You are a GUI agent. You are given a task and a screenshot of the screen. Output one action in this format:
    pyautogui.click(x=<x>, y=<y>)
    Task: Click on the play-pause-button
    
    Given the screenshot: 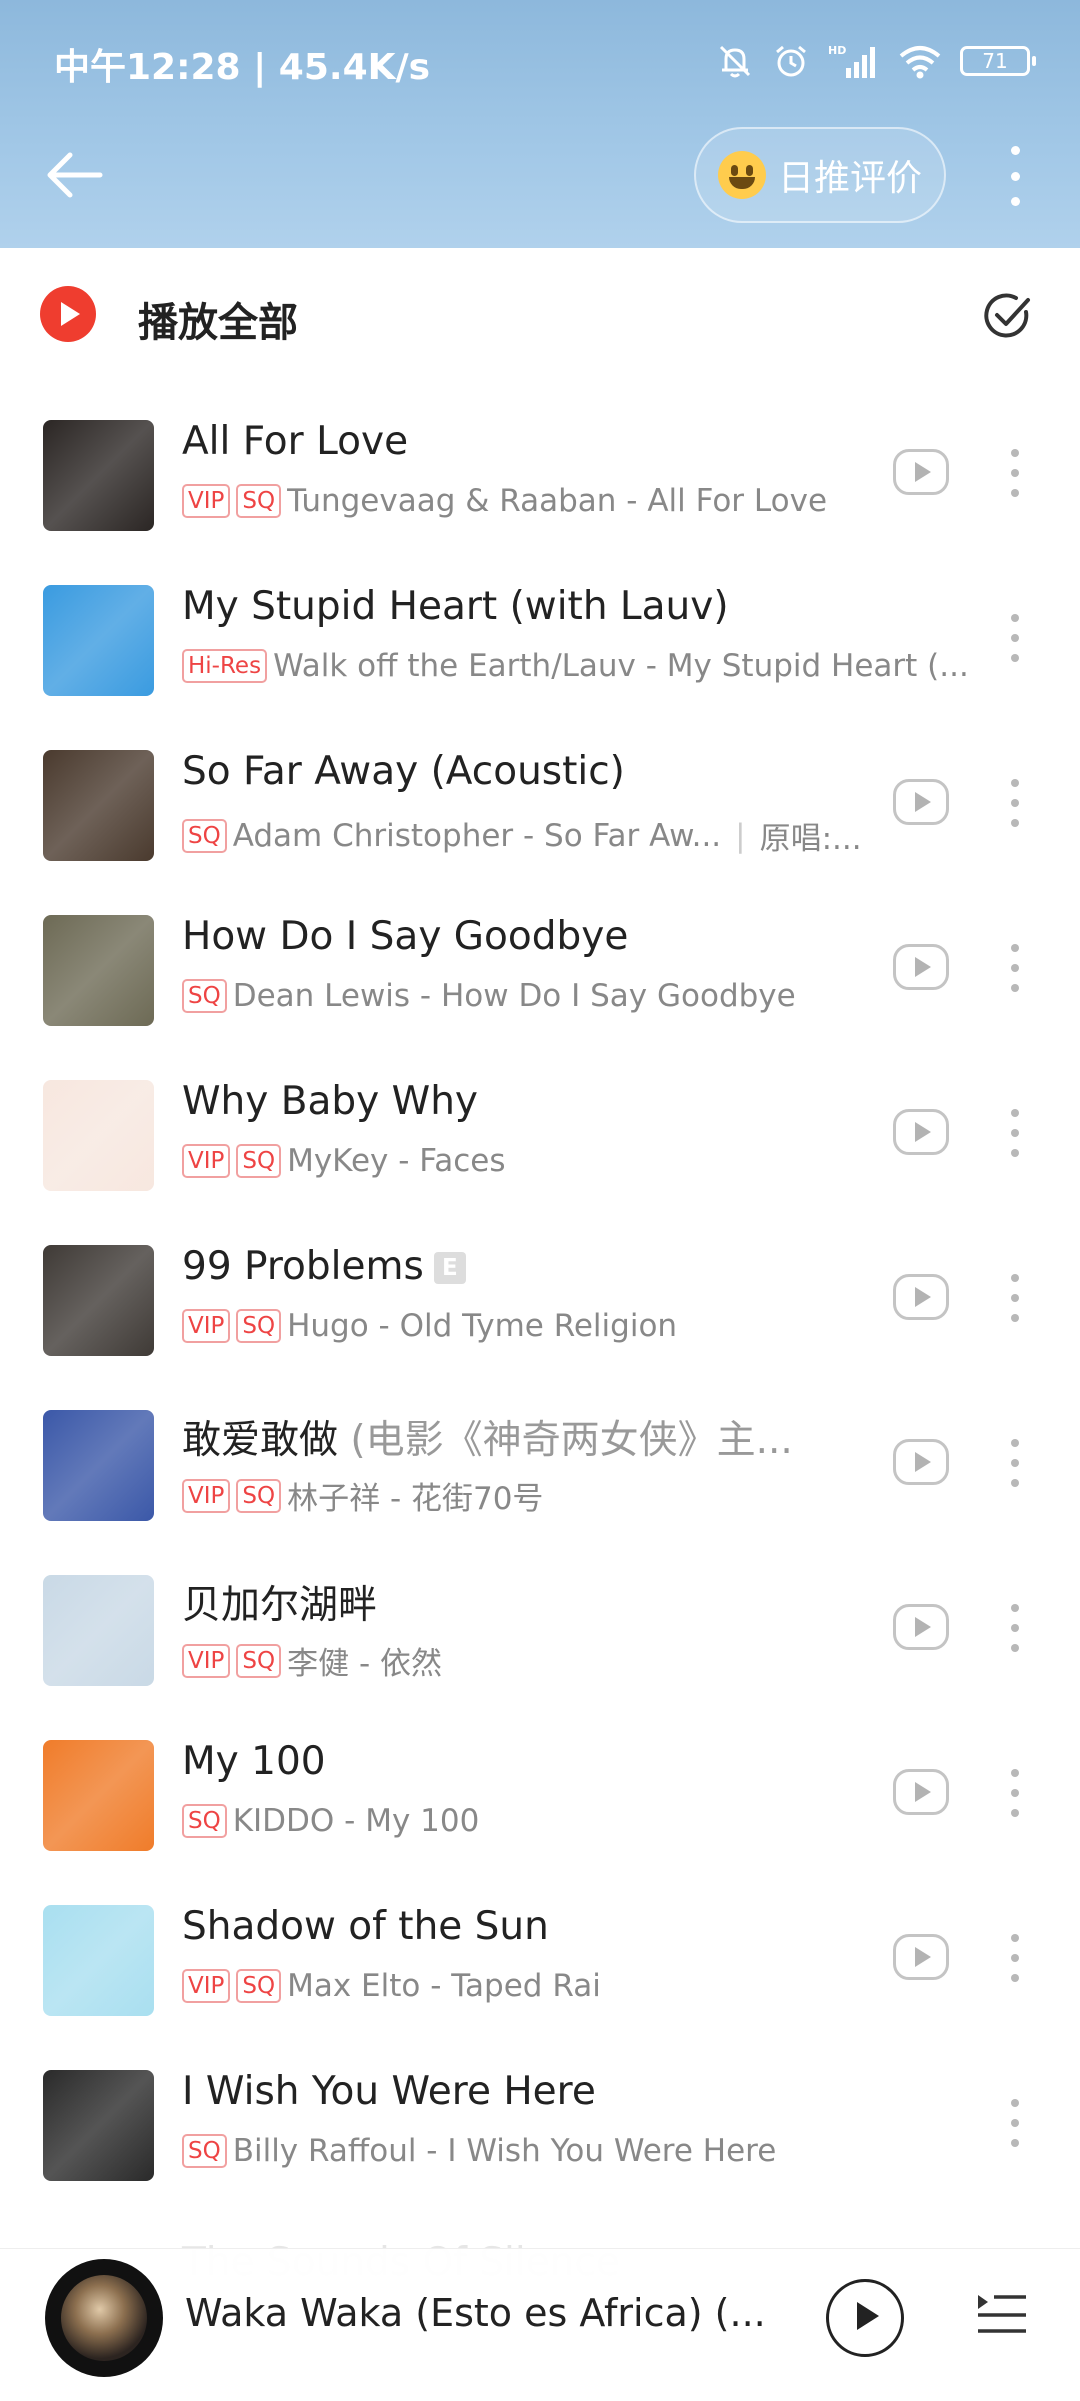 What is the action you would take?
    pyautogui.click(x=865, y=2318)
    